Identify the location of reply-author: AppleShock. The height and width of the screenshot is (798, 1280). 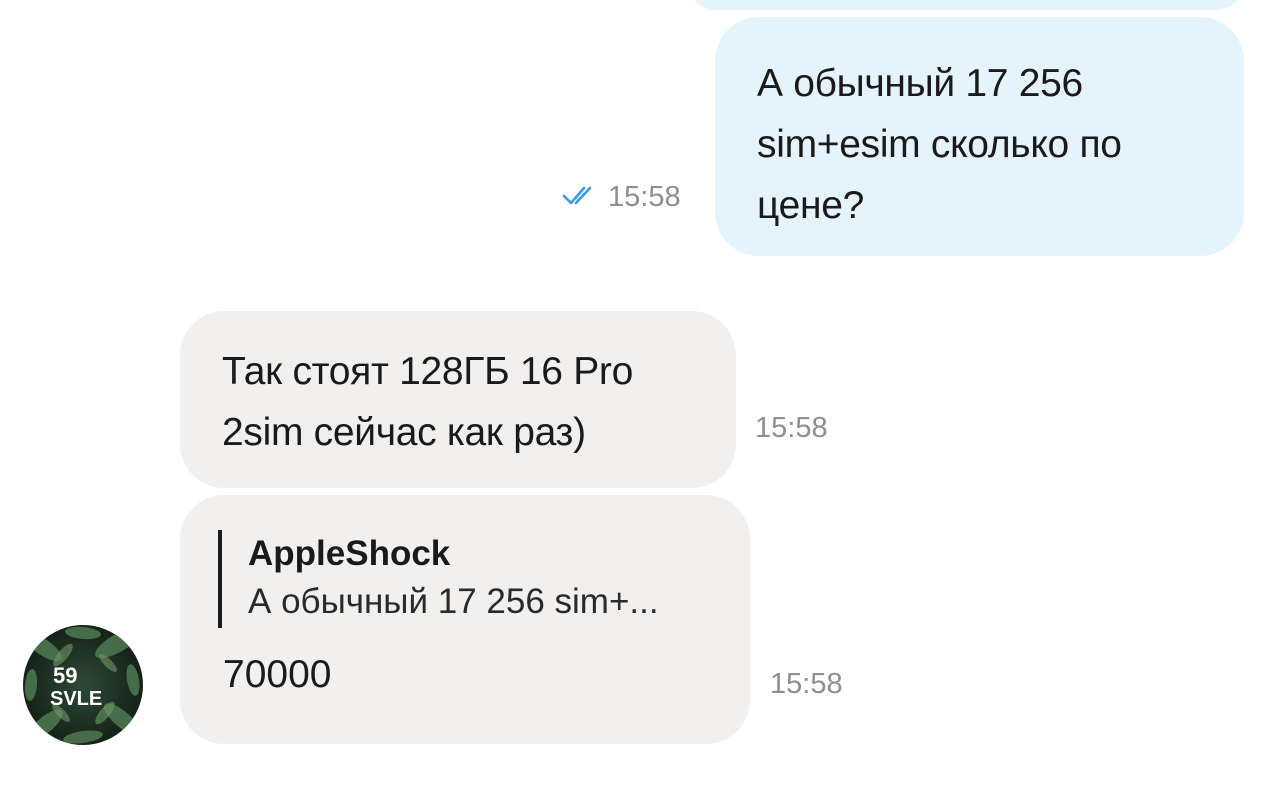
(349, 553).